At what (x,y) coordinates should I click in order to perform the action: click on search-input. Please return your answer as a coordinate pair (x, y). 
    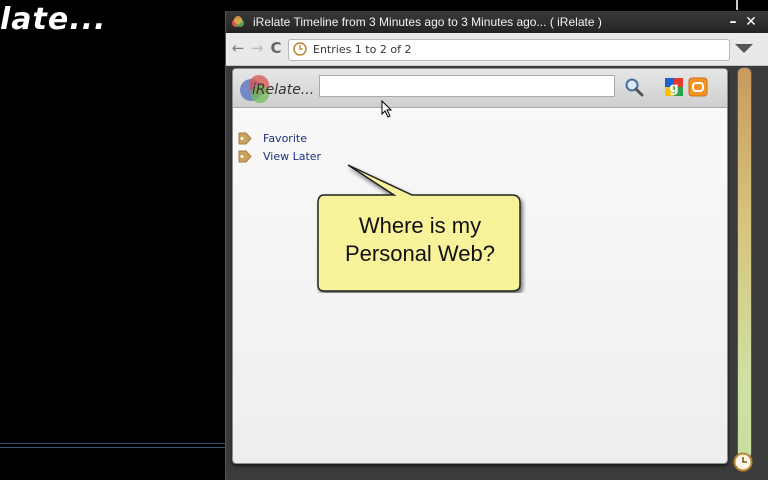
    Looking at the image, I should click on (467, 86).